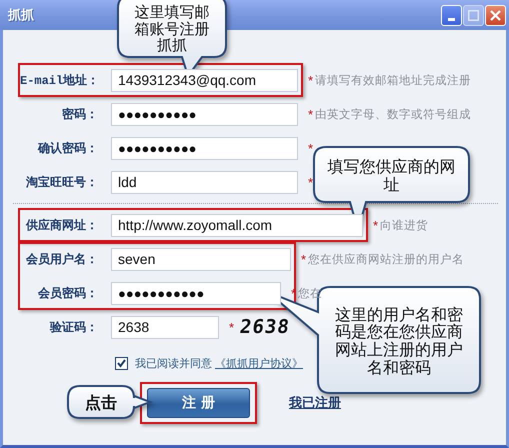 Image resolution: width=509 pixels, height=448 pixels. I want to click on input-field: ldd, so click(204, 182).